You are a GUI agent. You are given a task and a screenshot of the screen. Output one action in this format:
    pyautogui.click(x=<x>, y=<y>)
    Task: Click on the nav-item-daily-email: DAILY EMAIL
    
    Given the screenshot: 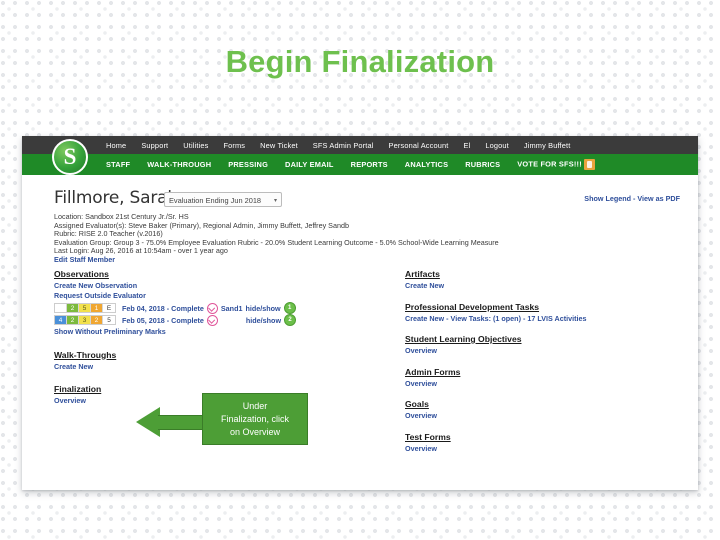 What is the action you would take?
    pyautogui.click(x=309, y=164)
    